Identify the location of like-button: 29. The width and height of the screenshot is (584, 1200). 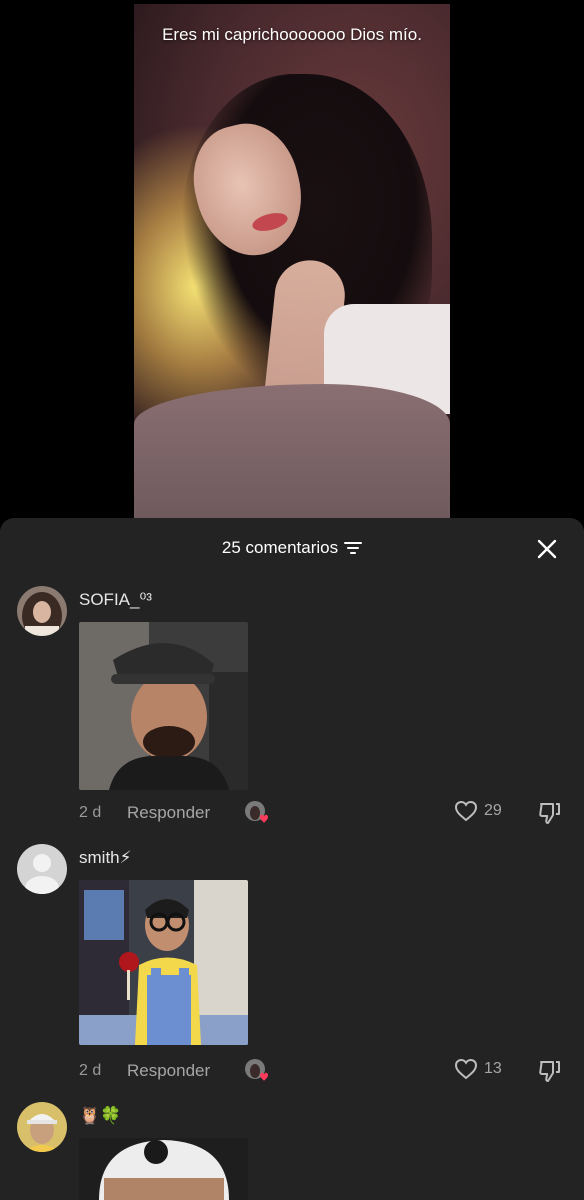
(478, 811).